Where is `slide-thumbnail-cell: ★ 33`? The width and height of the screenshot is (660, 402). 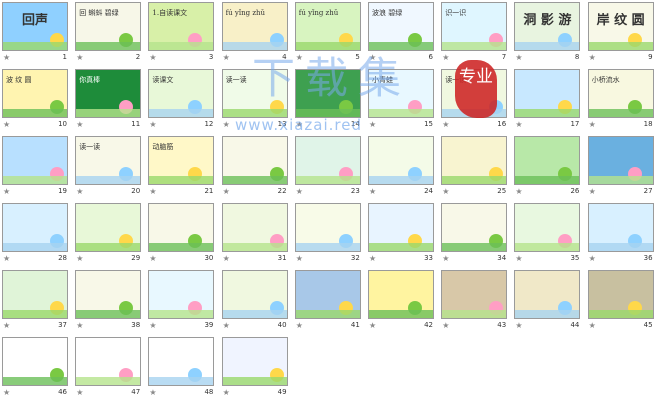 slide-thumbnail-cell: ★ 33 is located at coordinates (402, 234).